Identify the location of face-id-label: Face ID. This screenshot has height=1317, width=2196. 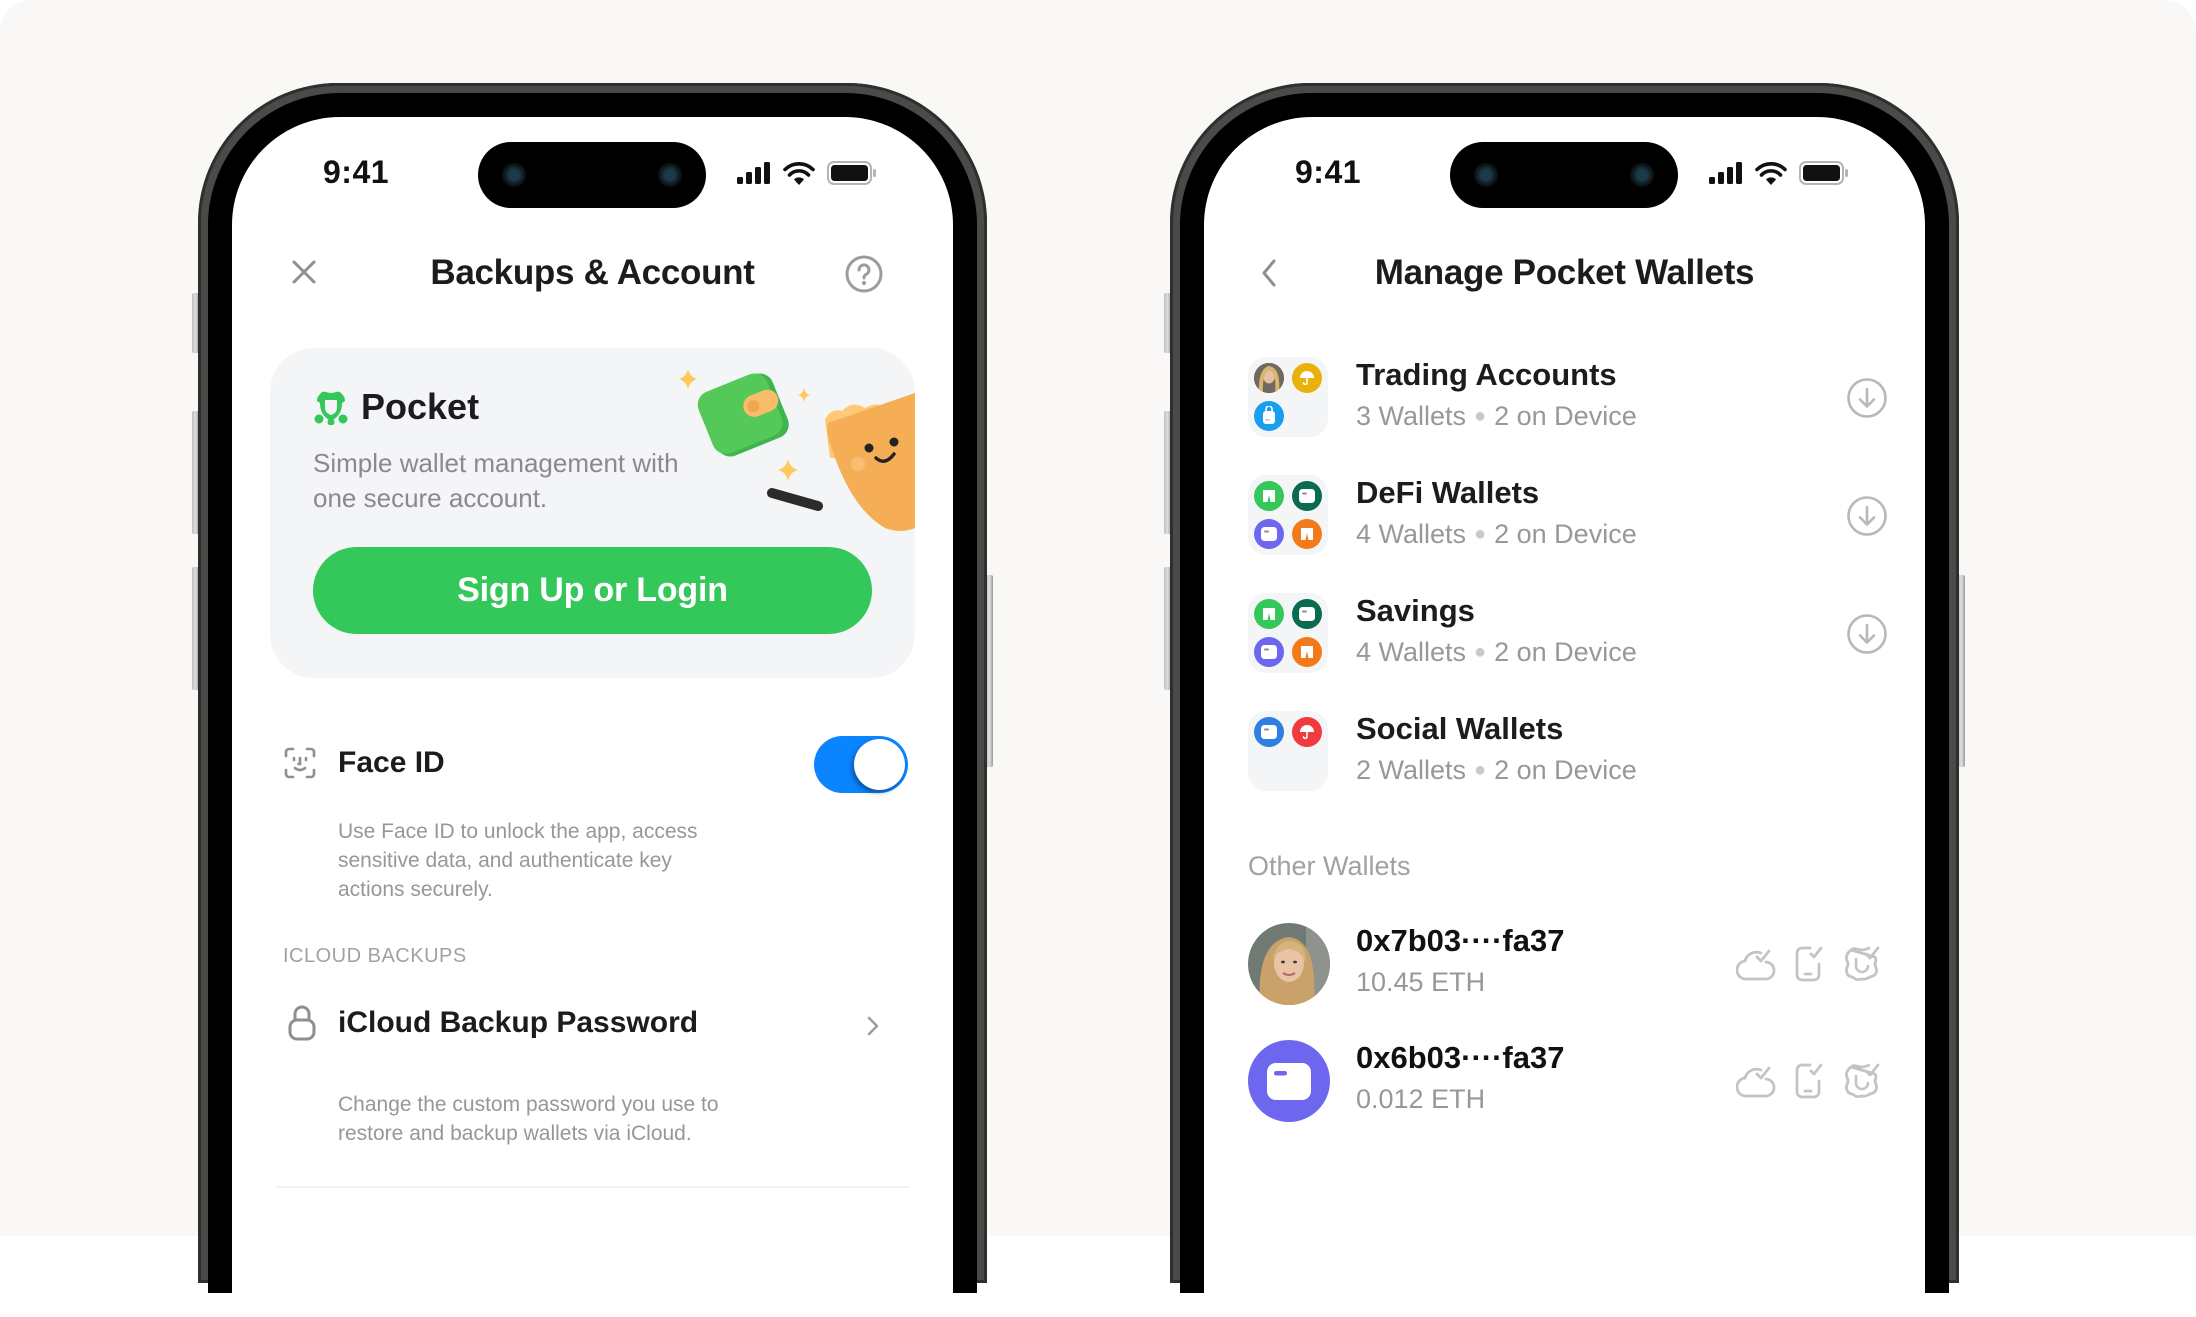
(391, 762).